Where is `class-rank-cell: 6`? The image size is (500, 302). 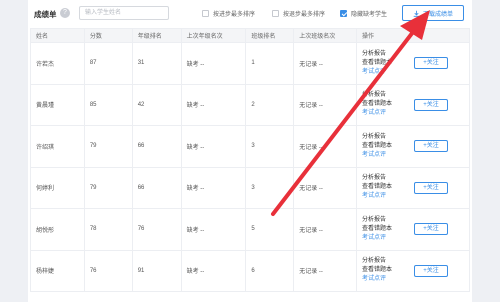 class-rank-cell: 6 is located at coordinates (270, 270).